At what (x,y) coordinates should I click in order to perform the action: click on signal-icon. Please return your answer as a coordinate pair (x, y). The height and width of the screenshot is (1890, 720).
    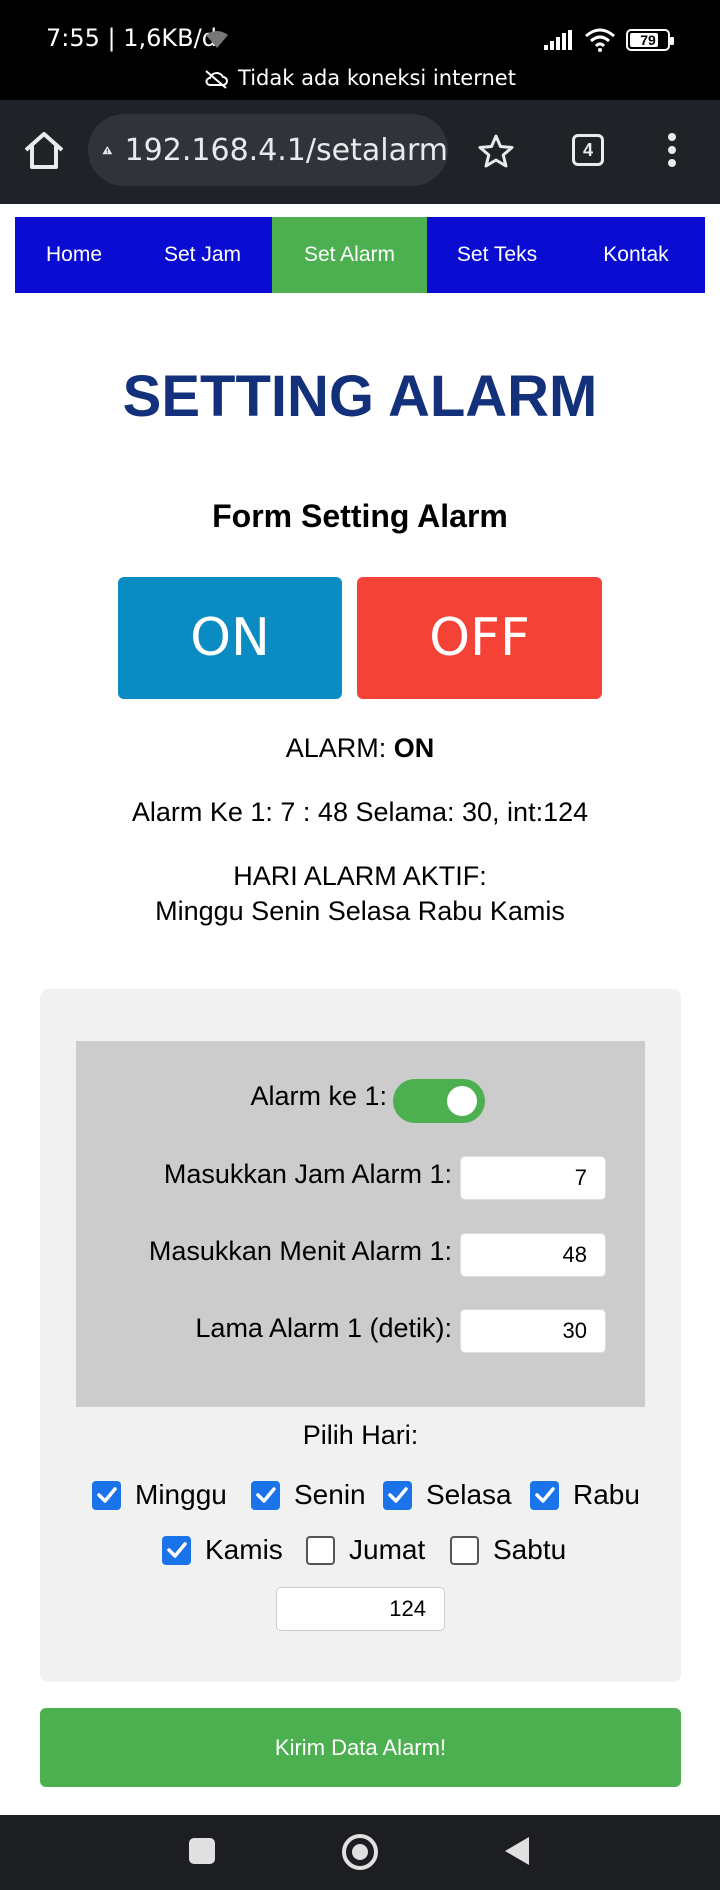
    Looking at the image, I should click on (558, 40).